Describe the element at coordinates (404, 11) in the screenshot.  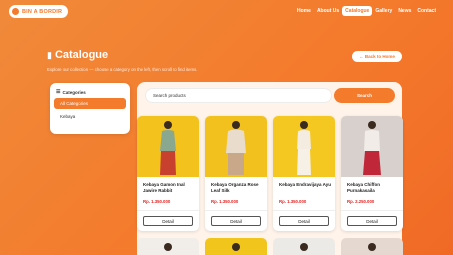
I see `nav-news: News` at that location.